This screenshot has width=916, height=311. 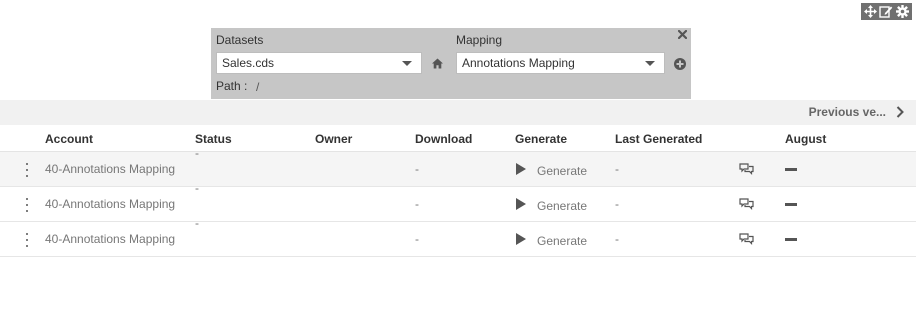 What do you see at coordinates (69, 139) in the screenshot?
I see `column-header-account: Account` at bounding box center [69, 139].